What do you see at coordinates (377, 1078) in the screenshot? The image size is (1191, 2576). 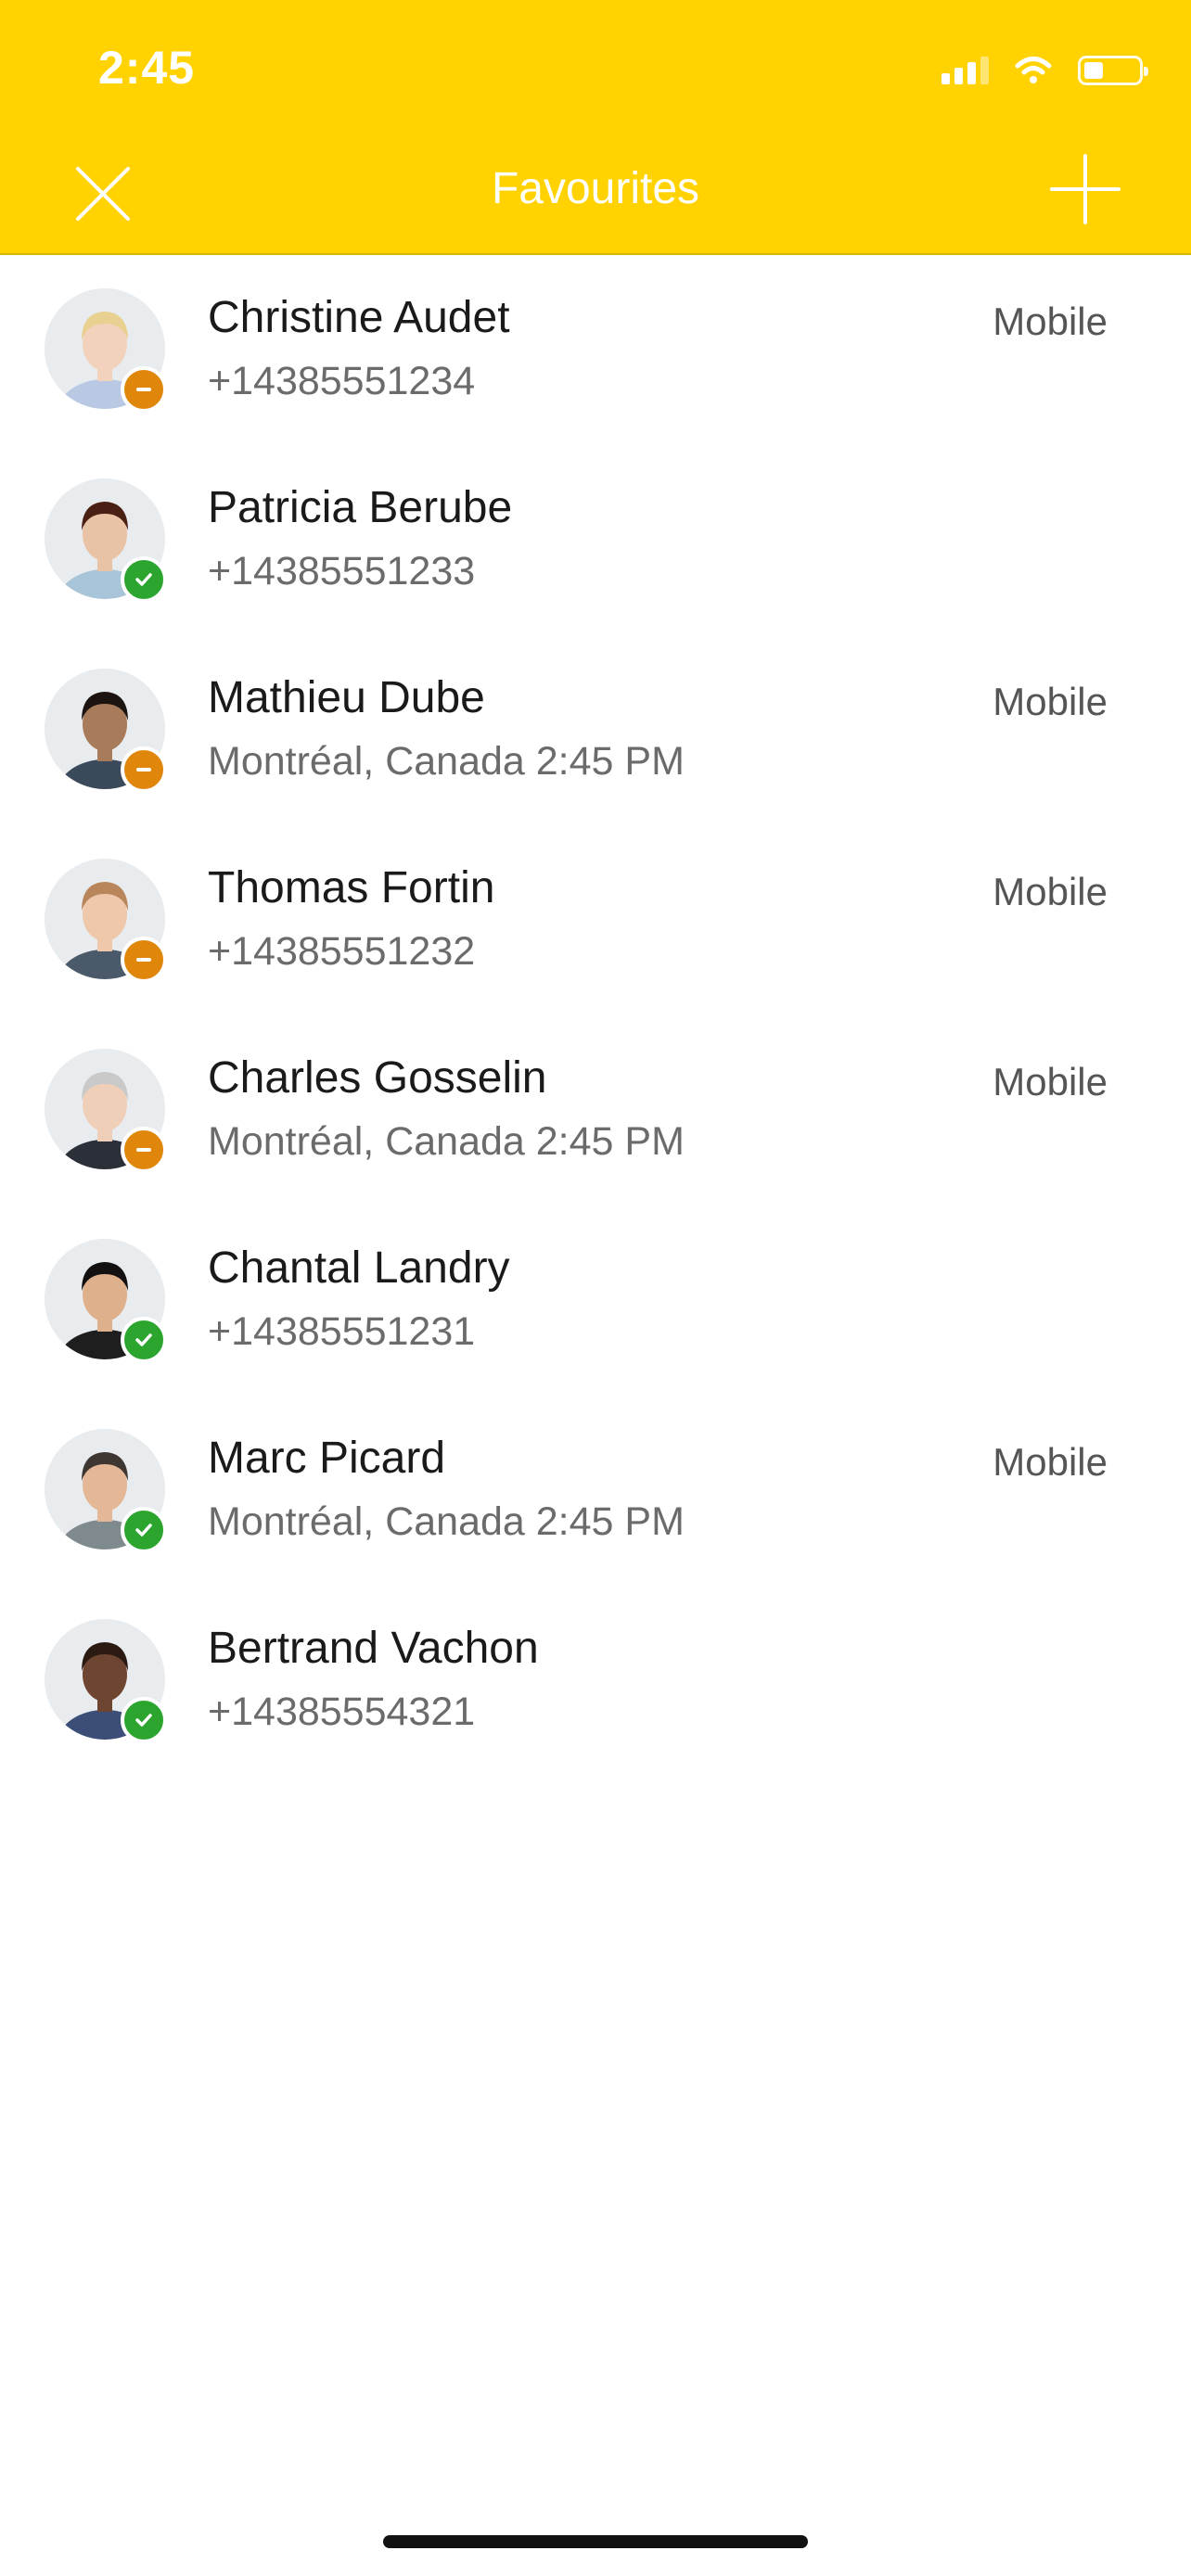 I see `contact-name: Charles Gosselin` at bounding box center [377, 1078].